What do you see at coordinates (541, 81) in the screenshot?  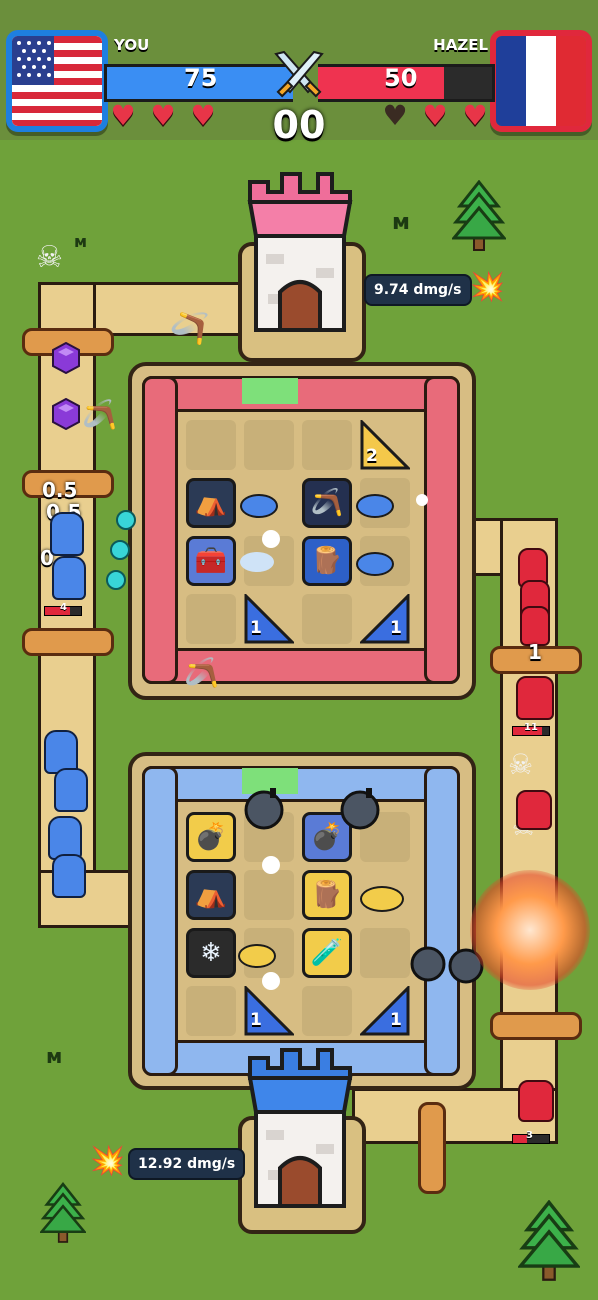 I see `opponent-flag-france-icon` at bounding box center [541, 81].